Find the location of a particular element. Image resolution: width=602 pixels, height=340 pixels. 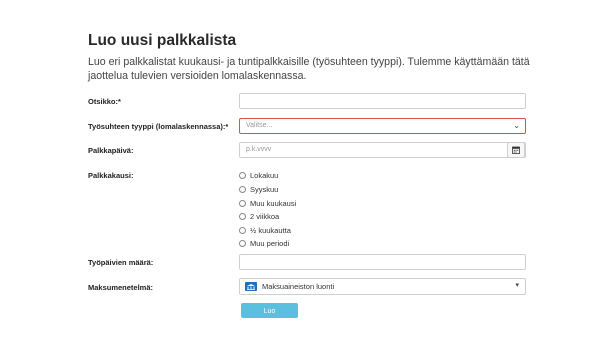

pay-period-option-muu-periodi: Muu periodi is located at coordinates (264, 243).